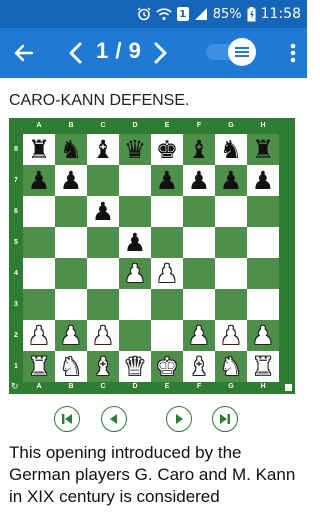 The height and width of the screenshot is (512, 320). I want to click on square-h3, so click(263, 304).